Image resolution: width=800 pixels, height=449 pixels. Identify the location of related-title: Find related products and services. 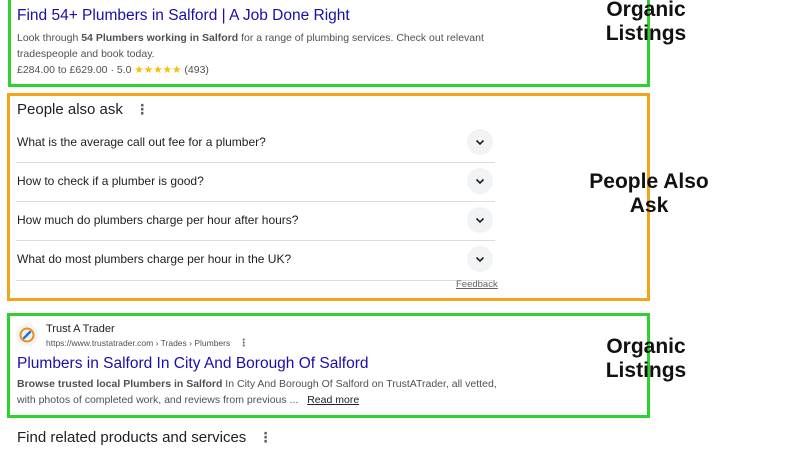
(132, 437).